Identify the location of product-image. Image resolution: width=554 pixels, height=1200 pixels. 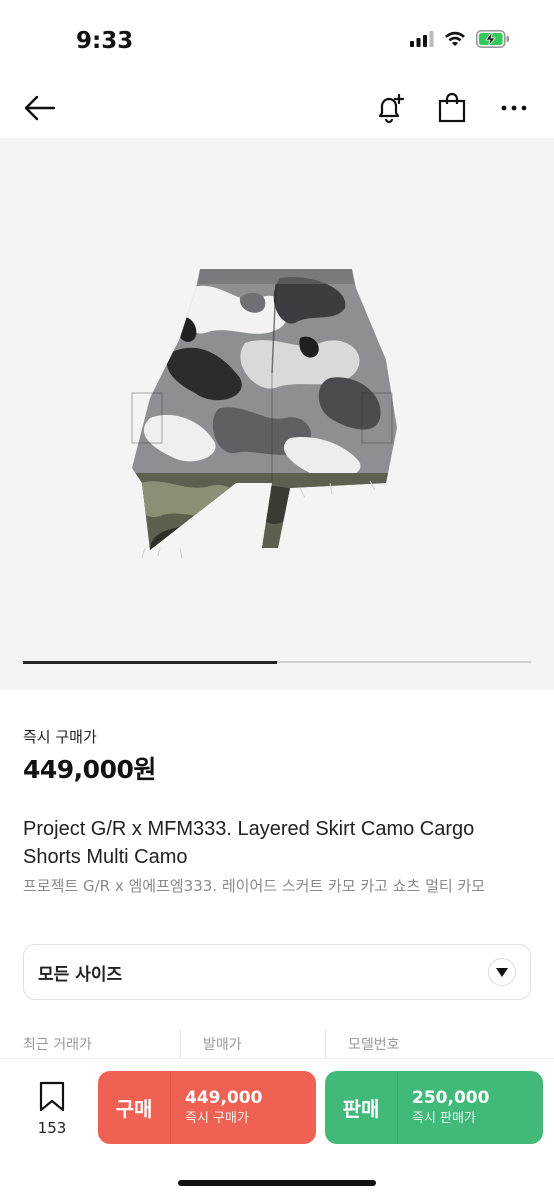
(264, 414).